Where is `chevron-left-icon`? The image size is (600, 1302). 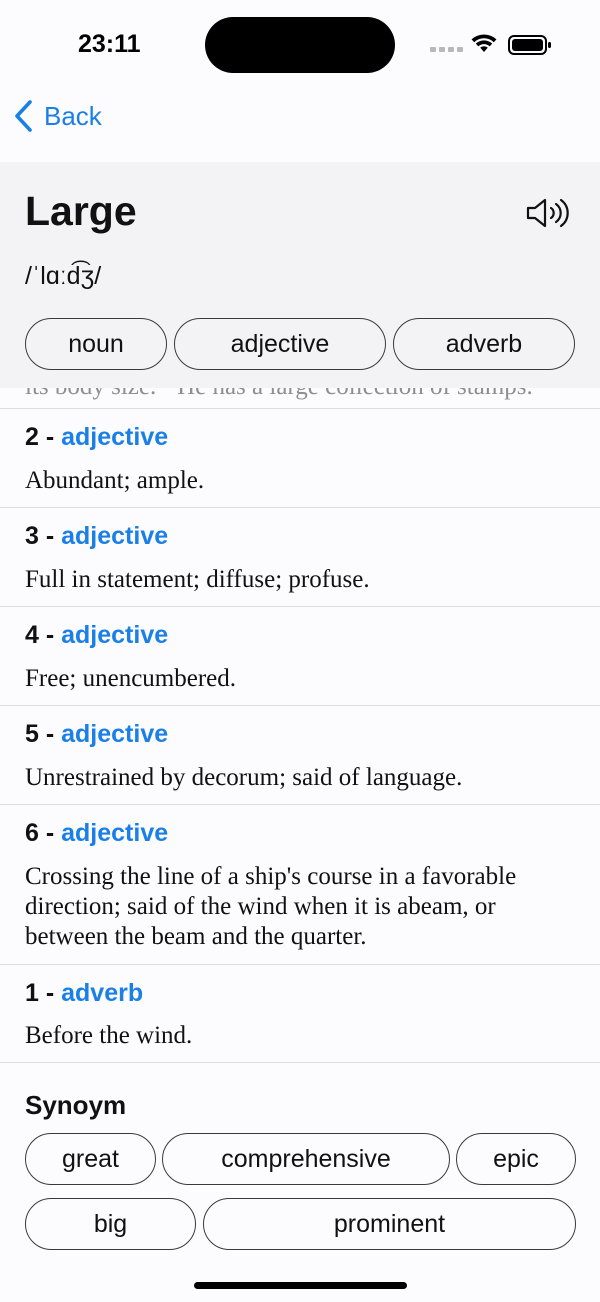
chevron-left-icon is located at coordinates (23, 116).